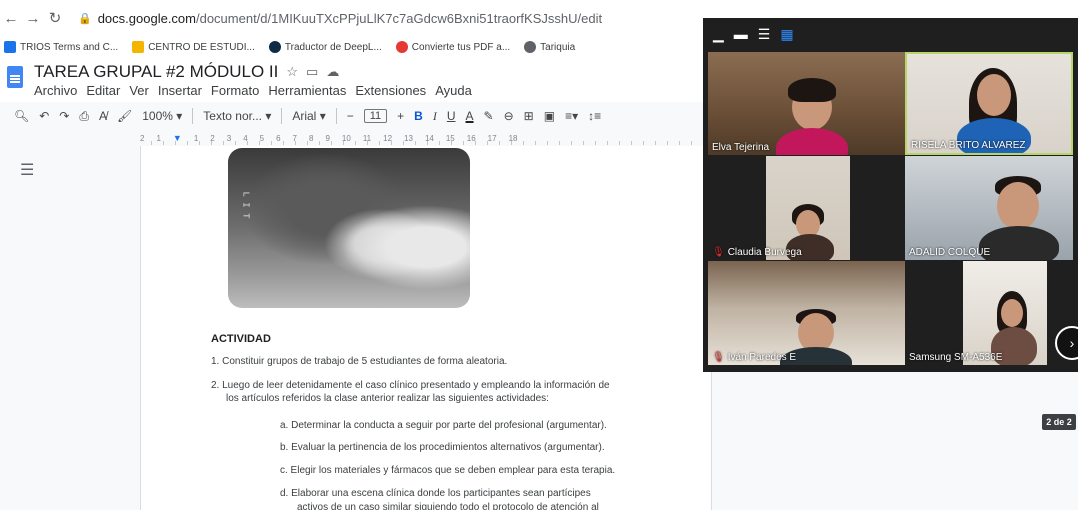  What do you see at coordinates (390, 90) in the screenshot?
I see `menu-extensiones: Extensiones` at bounding box center [390, 90].